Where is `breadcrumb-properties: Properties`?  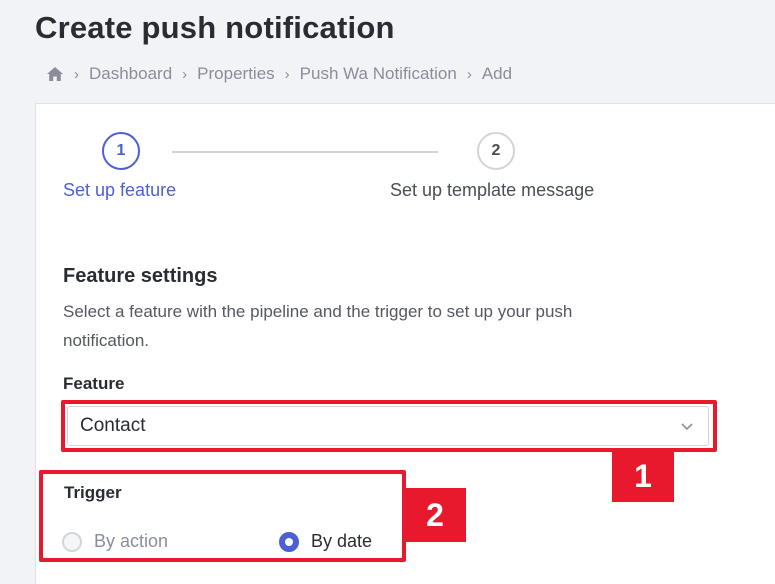
breadcrumb-properties: Properties is located at coordinates (235, 74).